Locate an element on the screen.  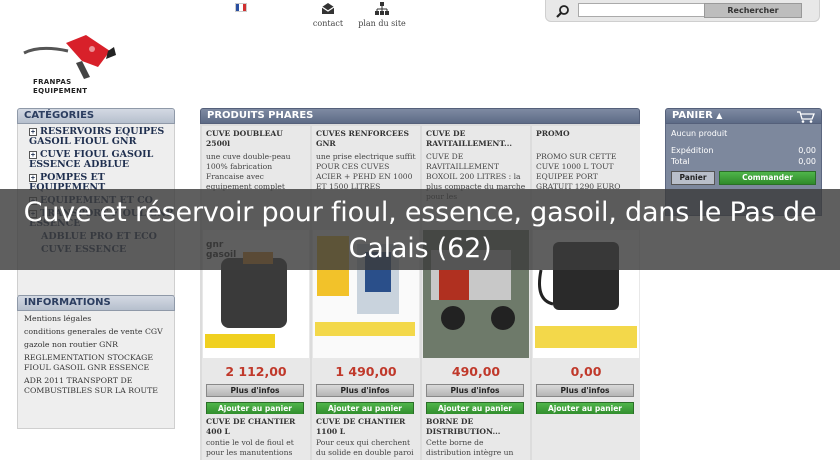
product-description is located at coordinates (586, 448).